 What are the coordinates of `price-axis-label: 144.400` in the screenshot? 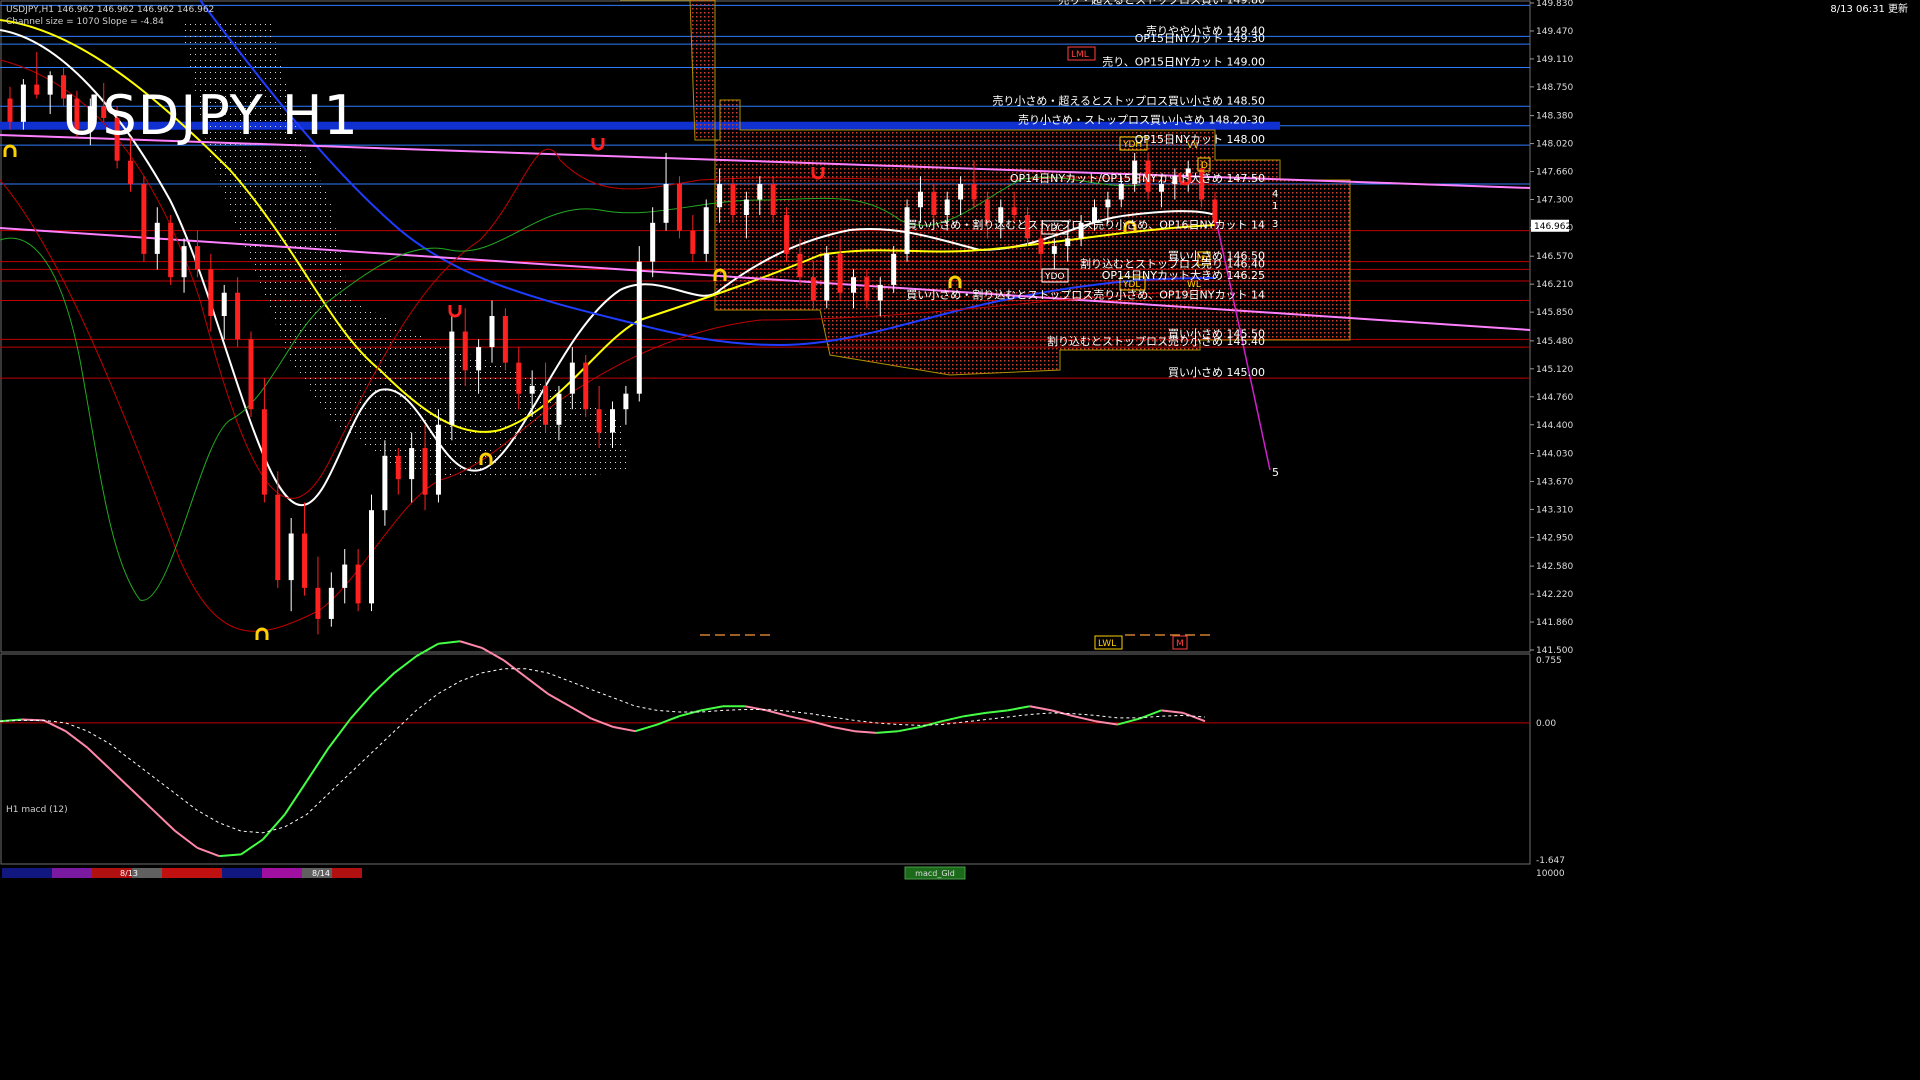 It's located at (1554, 426).